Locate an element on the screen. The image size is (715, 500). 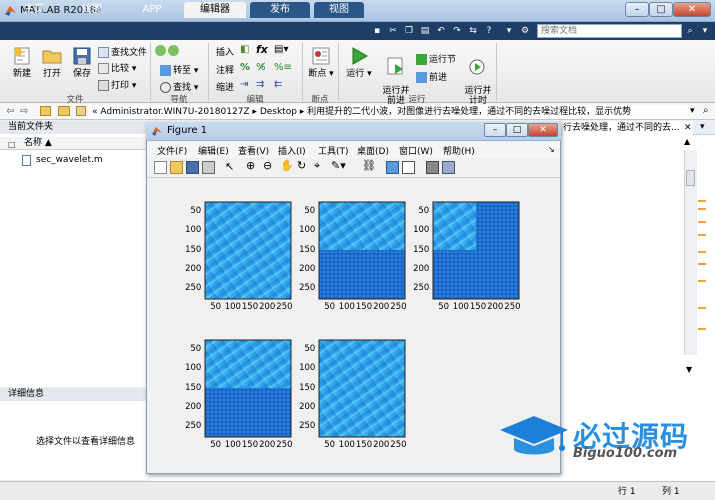
menu-view: 查看(V) is located at coordinates (253, 150).